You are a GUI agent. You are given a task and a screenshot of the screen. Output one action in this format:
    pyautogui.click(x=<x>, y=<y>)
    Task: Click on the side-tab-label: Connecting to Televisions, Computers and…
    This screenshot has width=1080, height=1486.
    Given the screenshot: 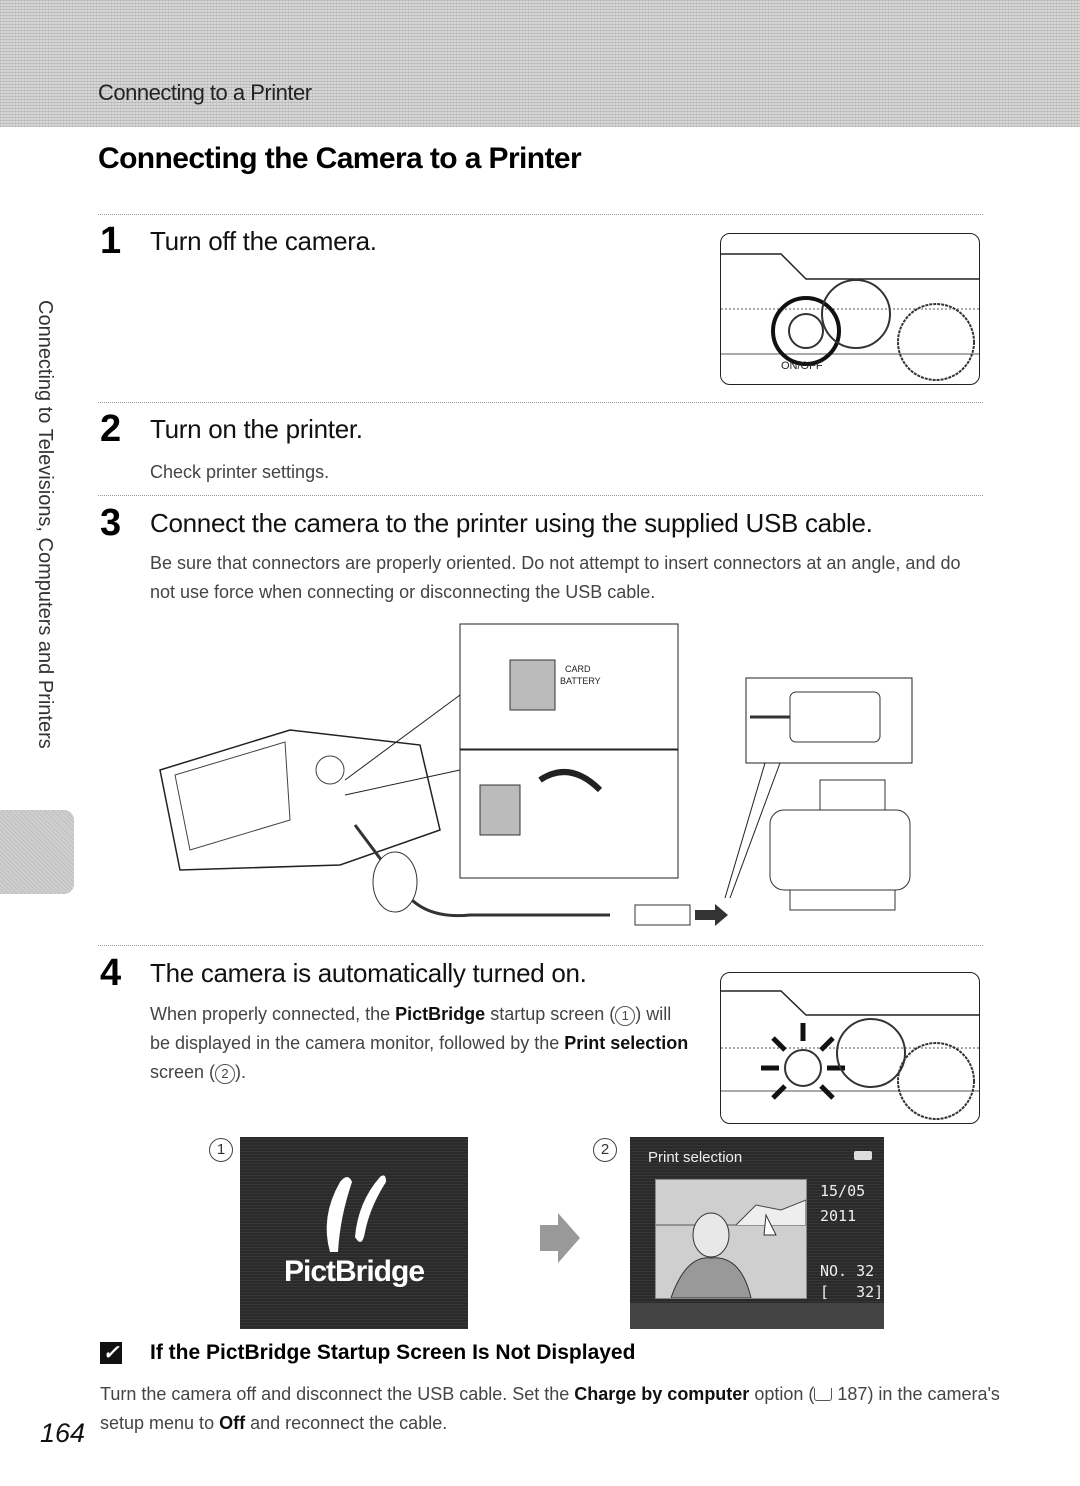 What is the action you would take?
    pyautogui.click(x=45, y=524)
    